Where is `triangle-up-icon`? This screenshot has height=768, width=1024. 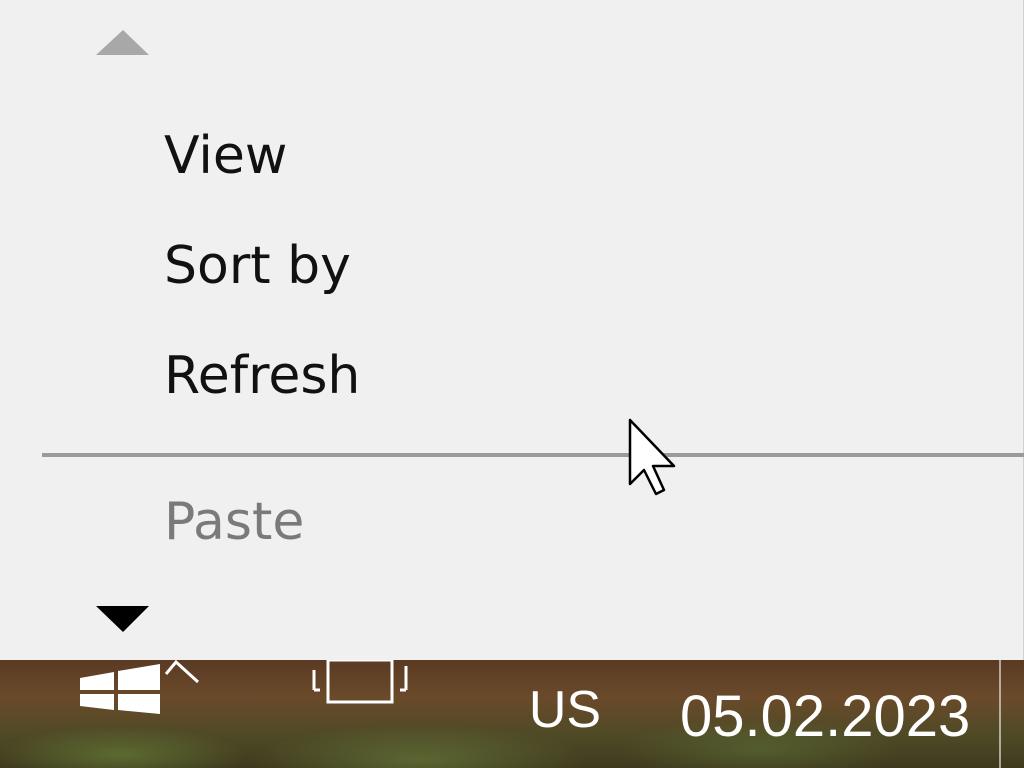 triangle-up-icon is located at coordinates (122, 42).